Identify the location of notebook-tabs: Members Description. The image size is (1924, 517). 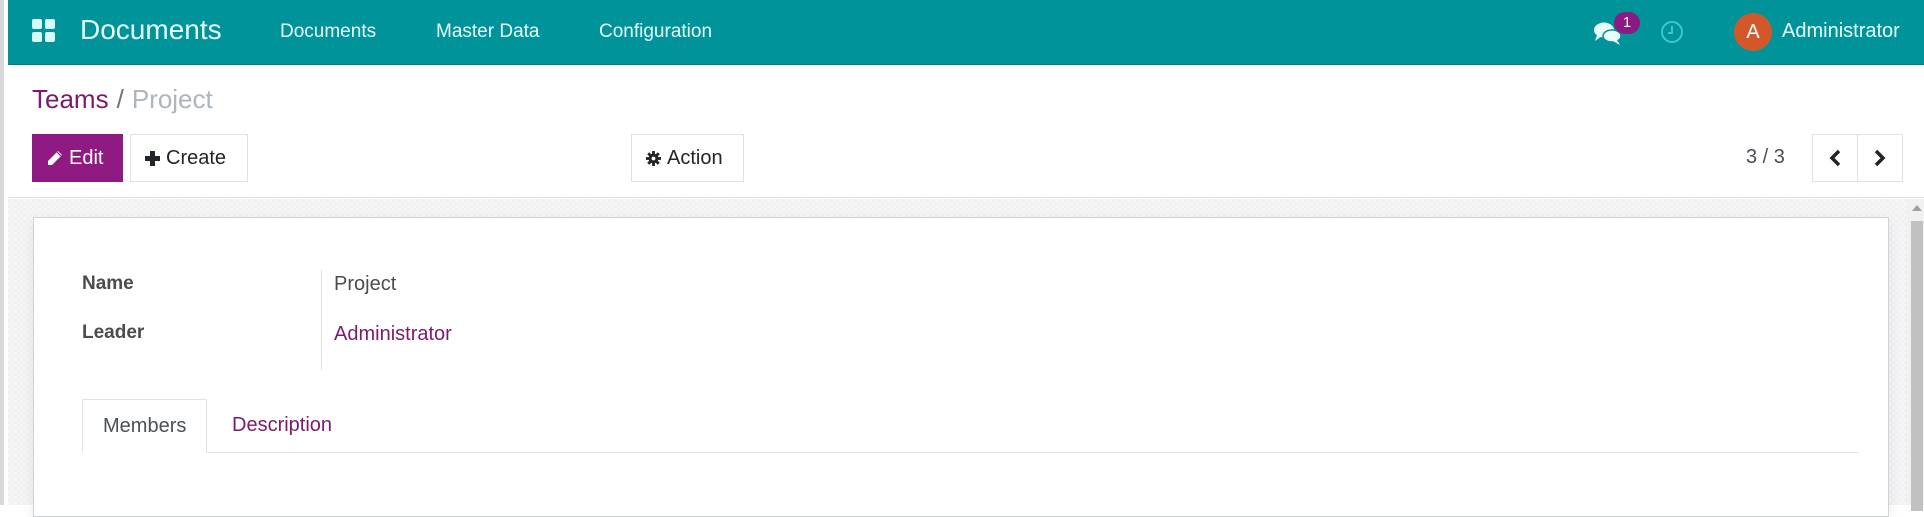
(970, 426).